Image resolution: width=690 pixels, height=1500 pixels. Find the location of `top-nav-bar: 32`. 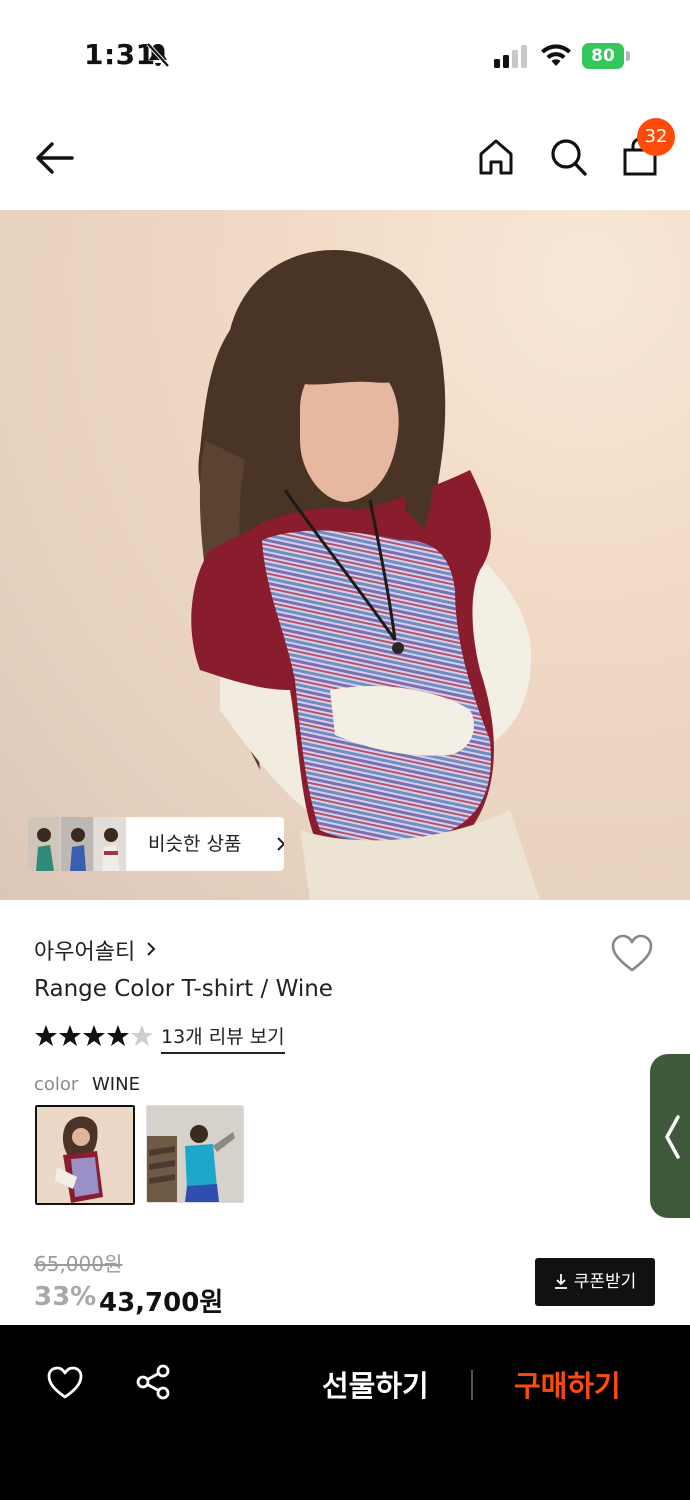

top-nav-bar: 32 is located at coordinates (345, 160).